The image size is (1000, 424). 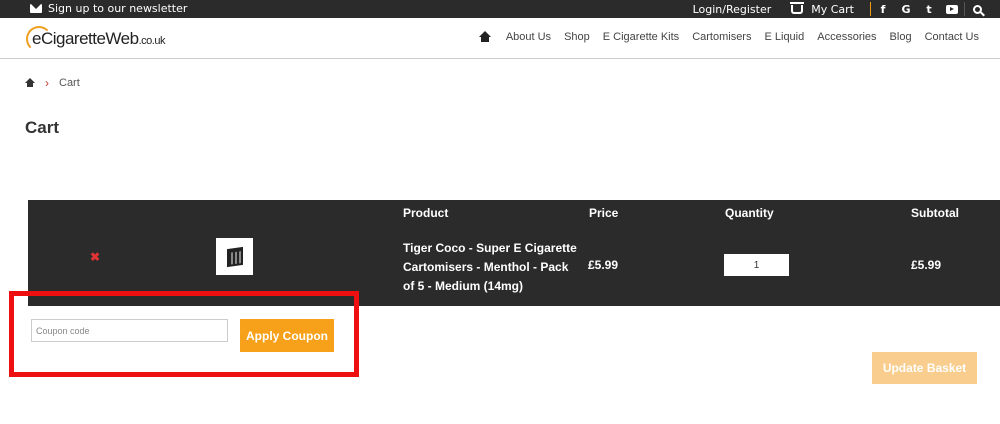 What do you see at coordinates (69, 83) in the screenshot?
I see `breadcrumb-current: Cart` at bounding box center [69, 83].